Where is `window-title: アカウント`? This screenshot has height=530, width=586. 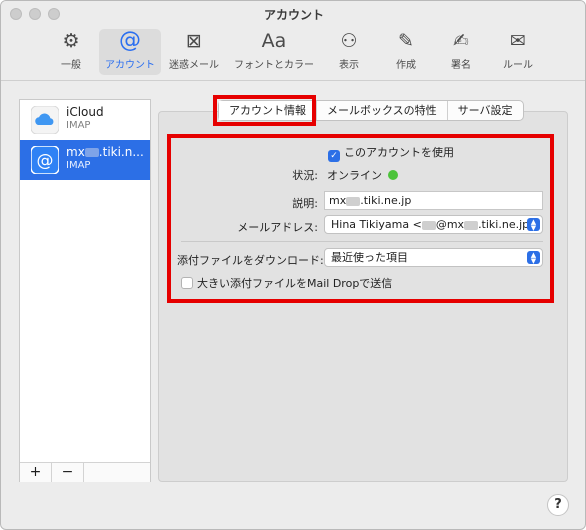 window-title: アカウント is located at coordinates (293, 15).